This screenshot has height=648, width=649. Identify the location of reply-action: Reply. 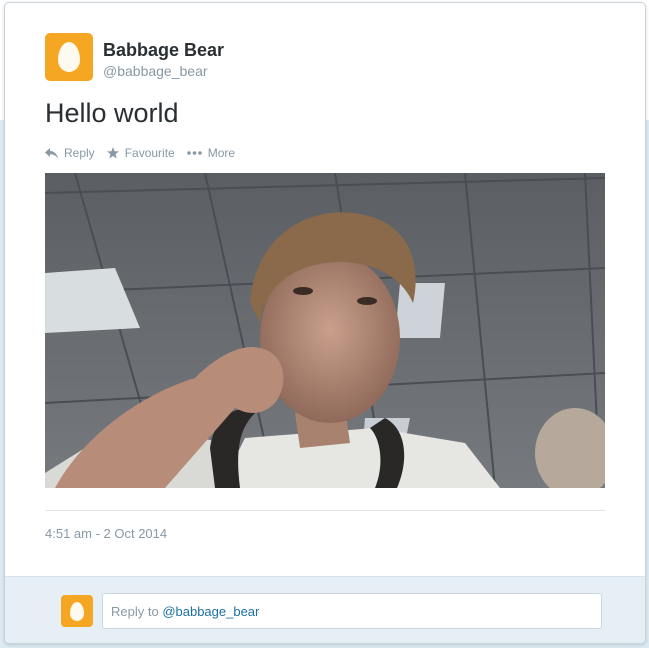
(70, 153).